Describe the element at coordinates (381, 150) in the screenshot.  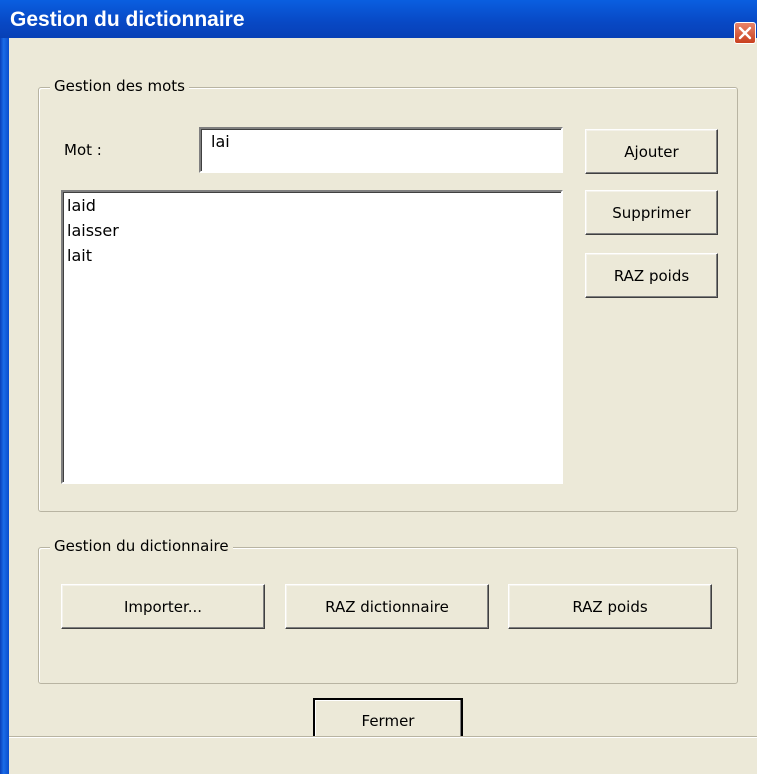
I see `word-input: lai` at that location.